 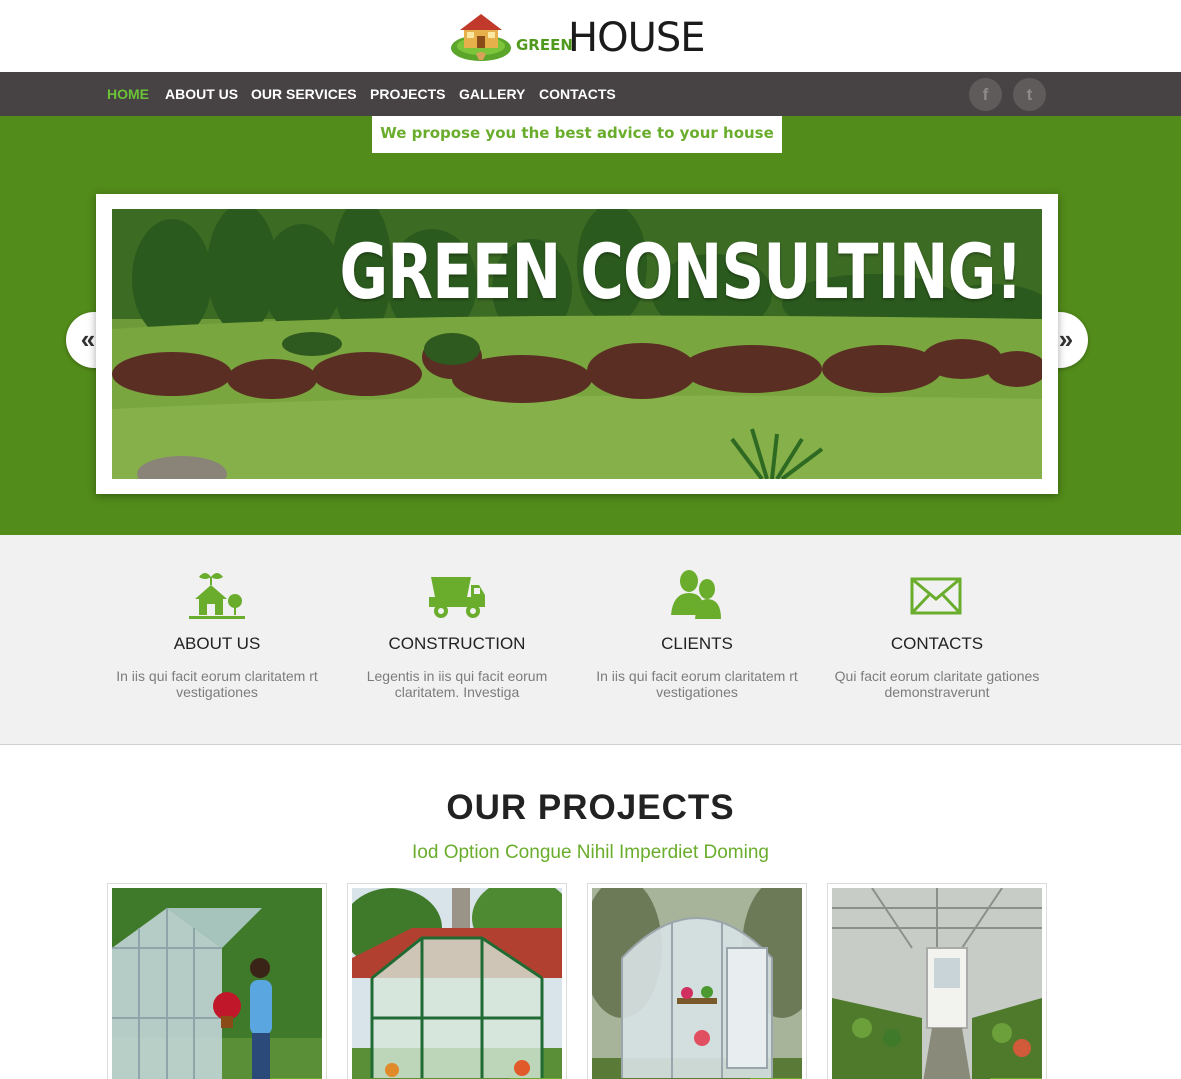 I want to click on house-tree-icon, so click(x=217, y=596).